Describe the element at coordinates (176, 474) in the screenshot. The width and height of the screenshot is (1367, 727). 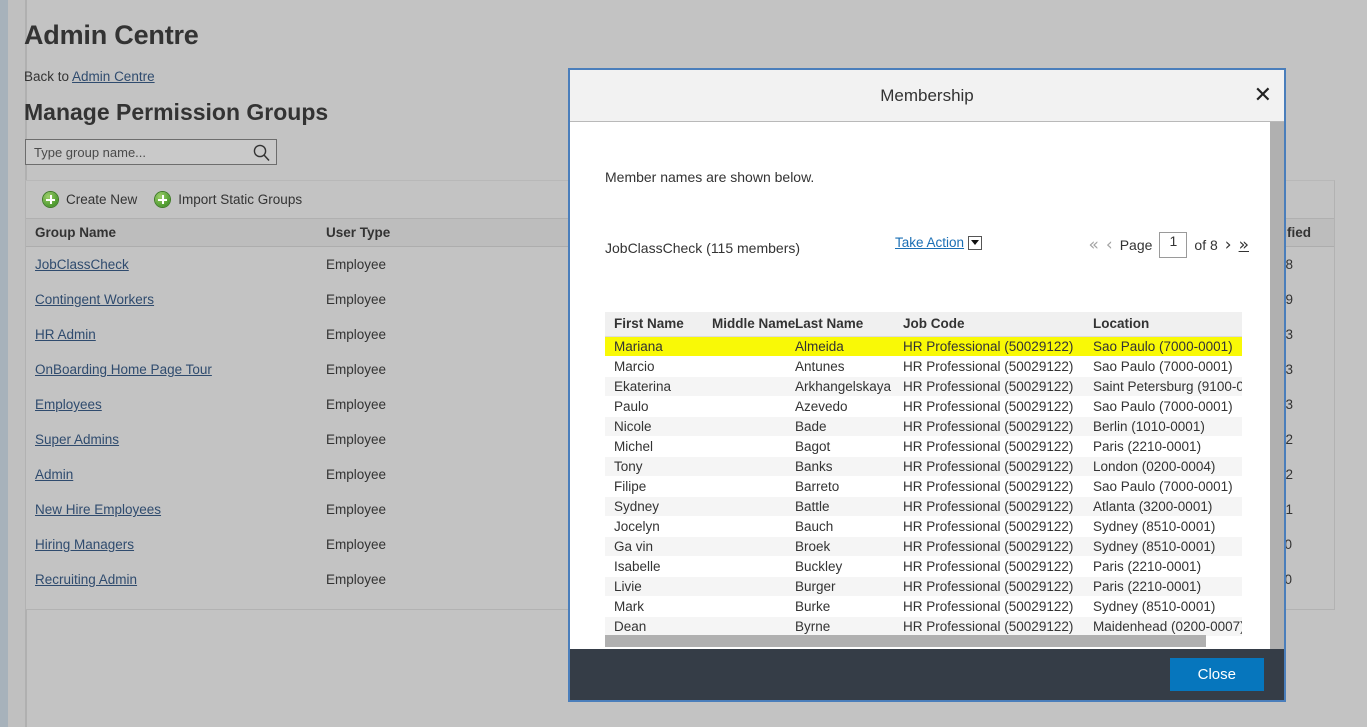
I see `group-name-cell: Admin` at that location.